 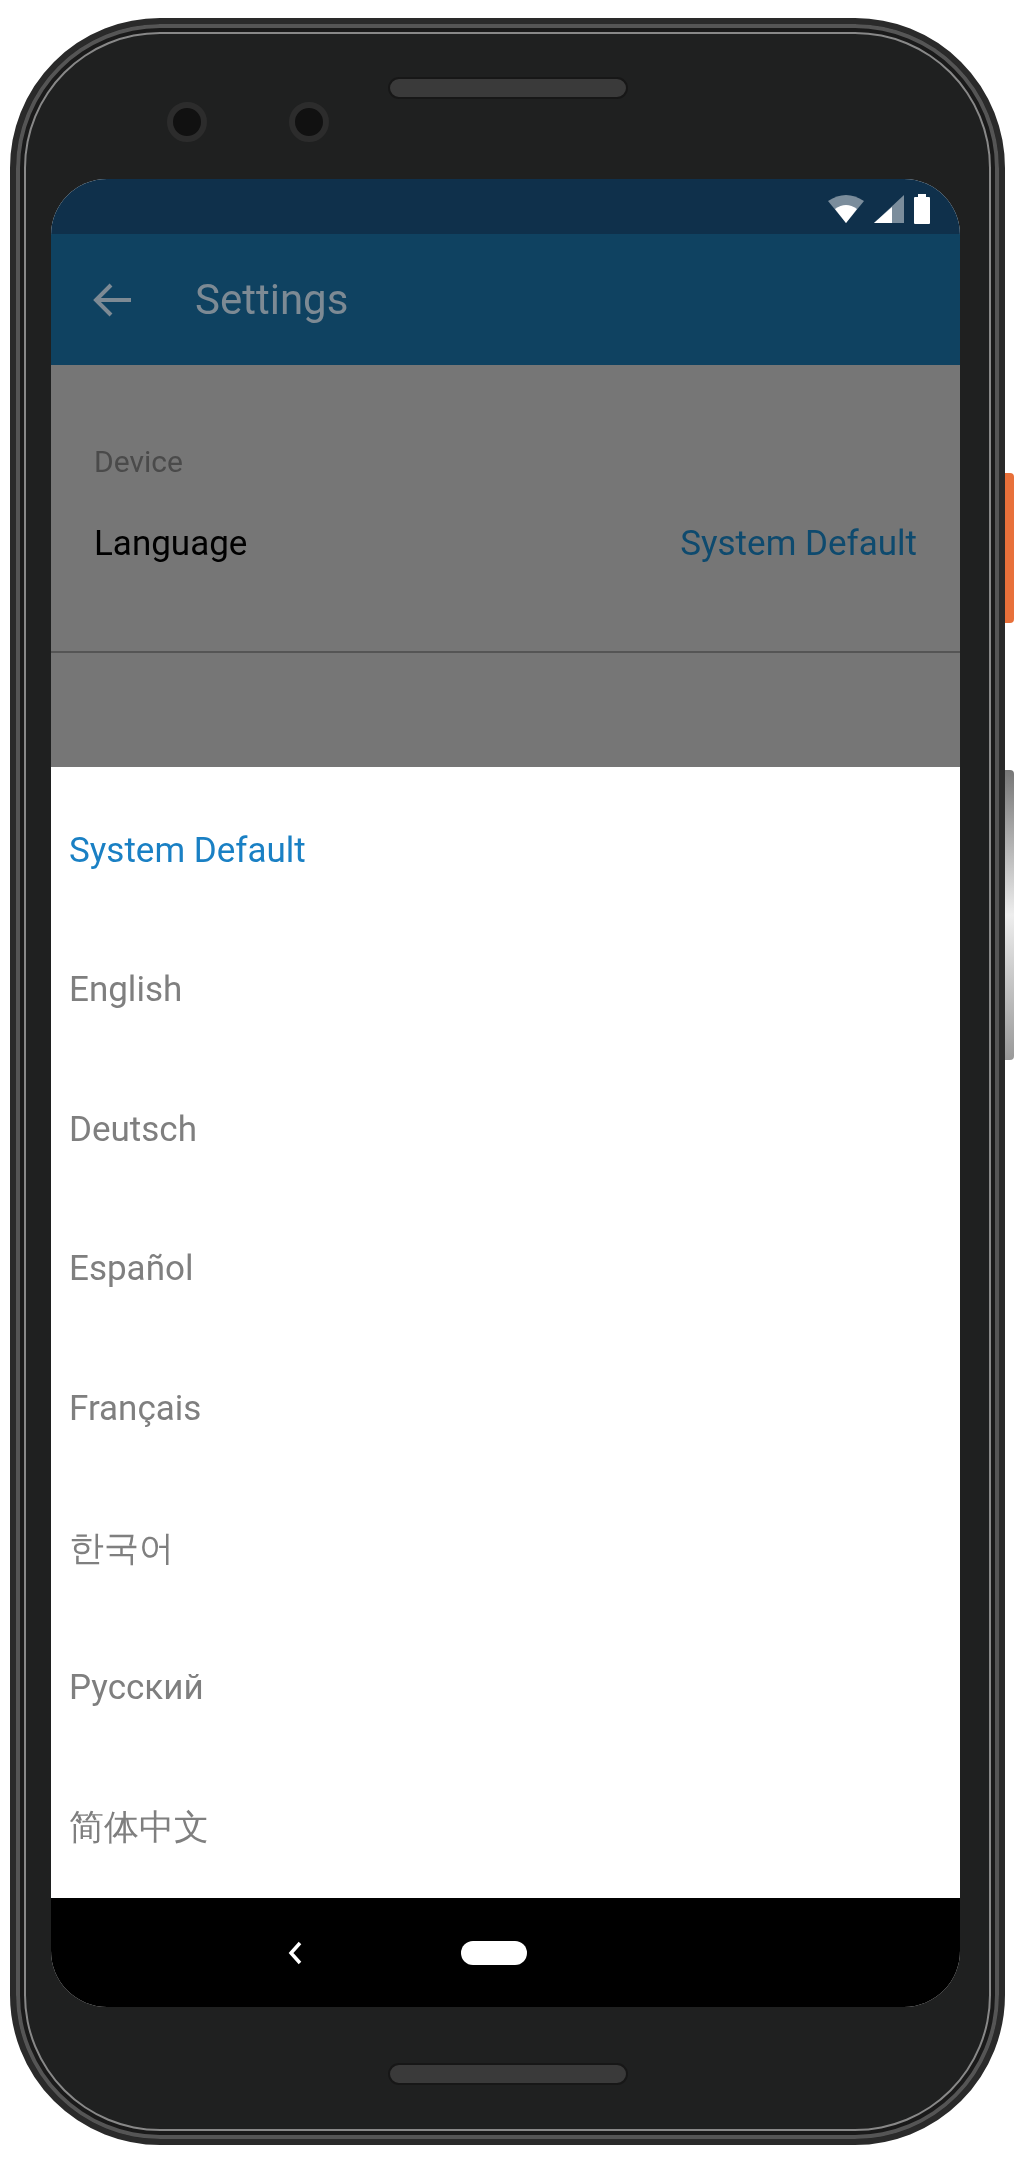 What do you see at coordinates (505, 544) in the screenshot?
I see `language-row: Language System Default` at bounding box center [505, 544].